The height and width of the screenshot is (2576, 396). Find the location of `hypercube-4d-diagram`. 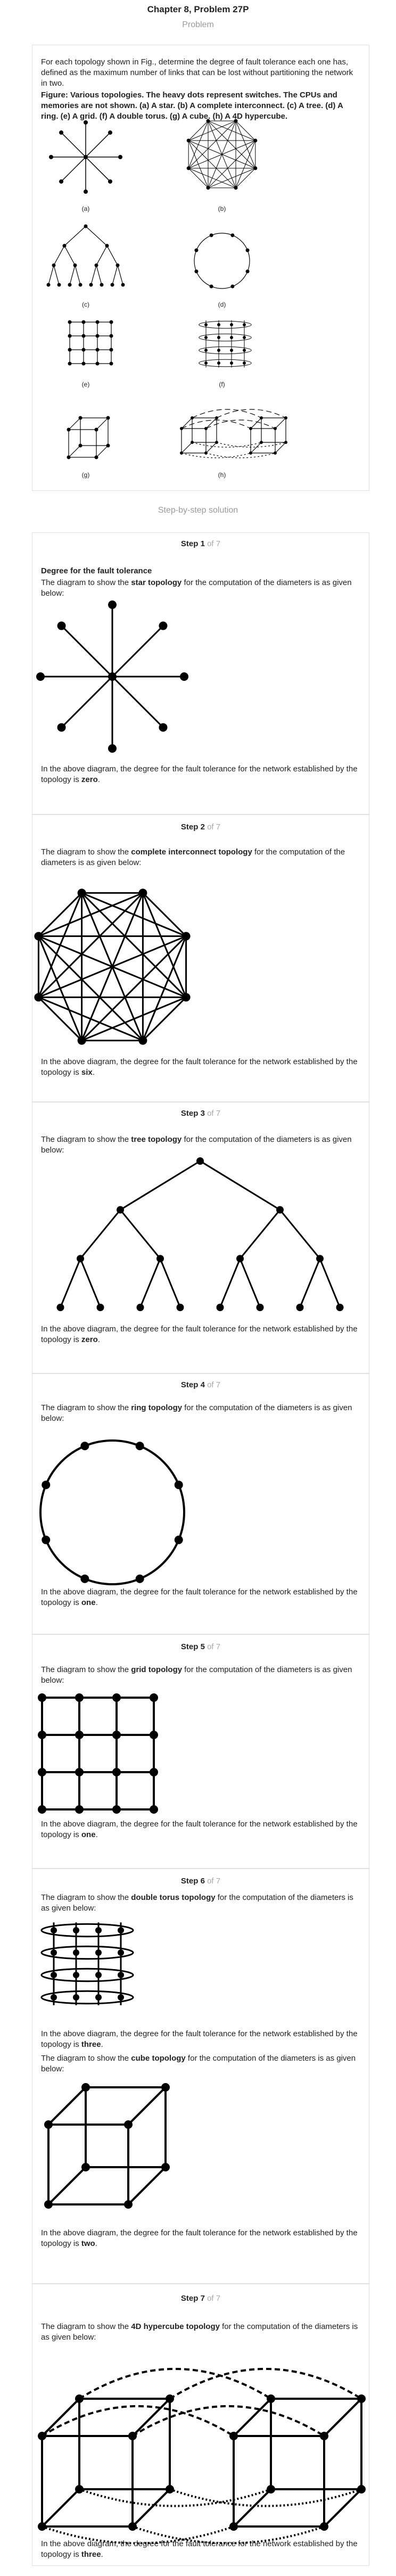

hypercube-4d-diagram is located at coordinates (202, 2456).